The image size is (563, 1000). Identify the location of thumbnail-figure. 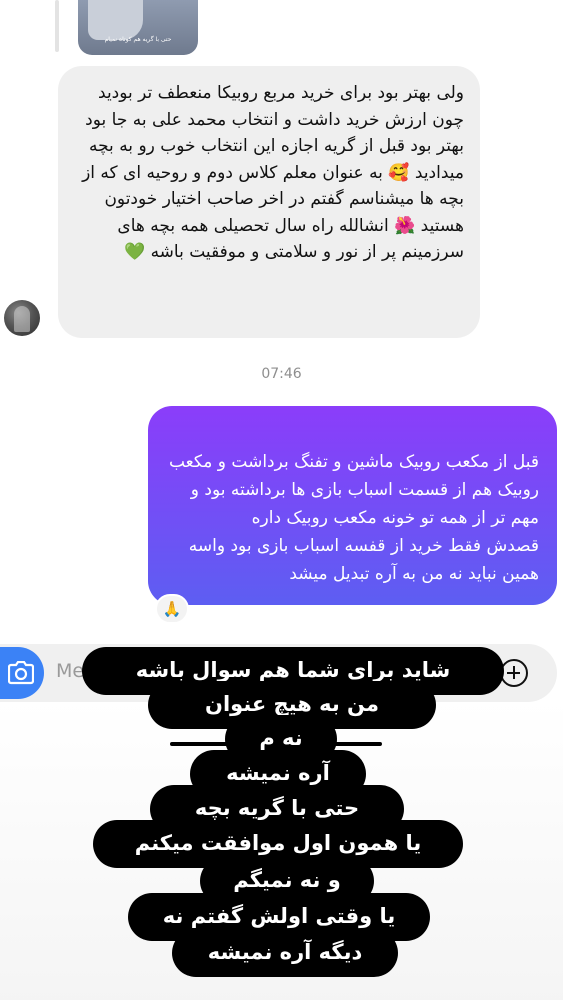
(115, 20).